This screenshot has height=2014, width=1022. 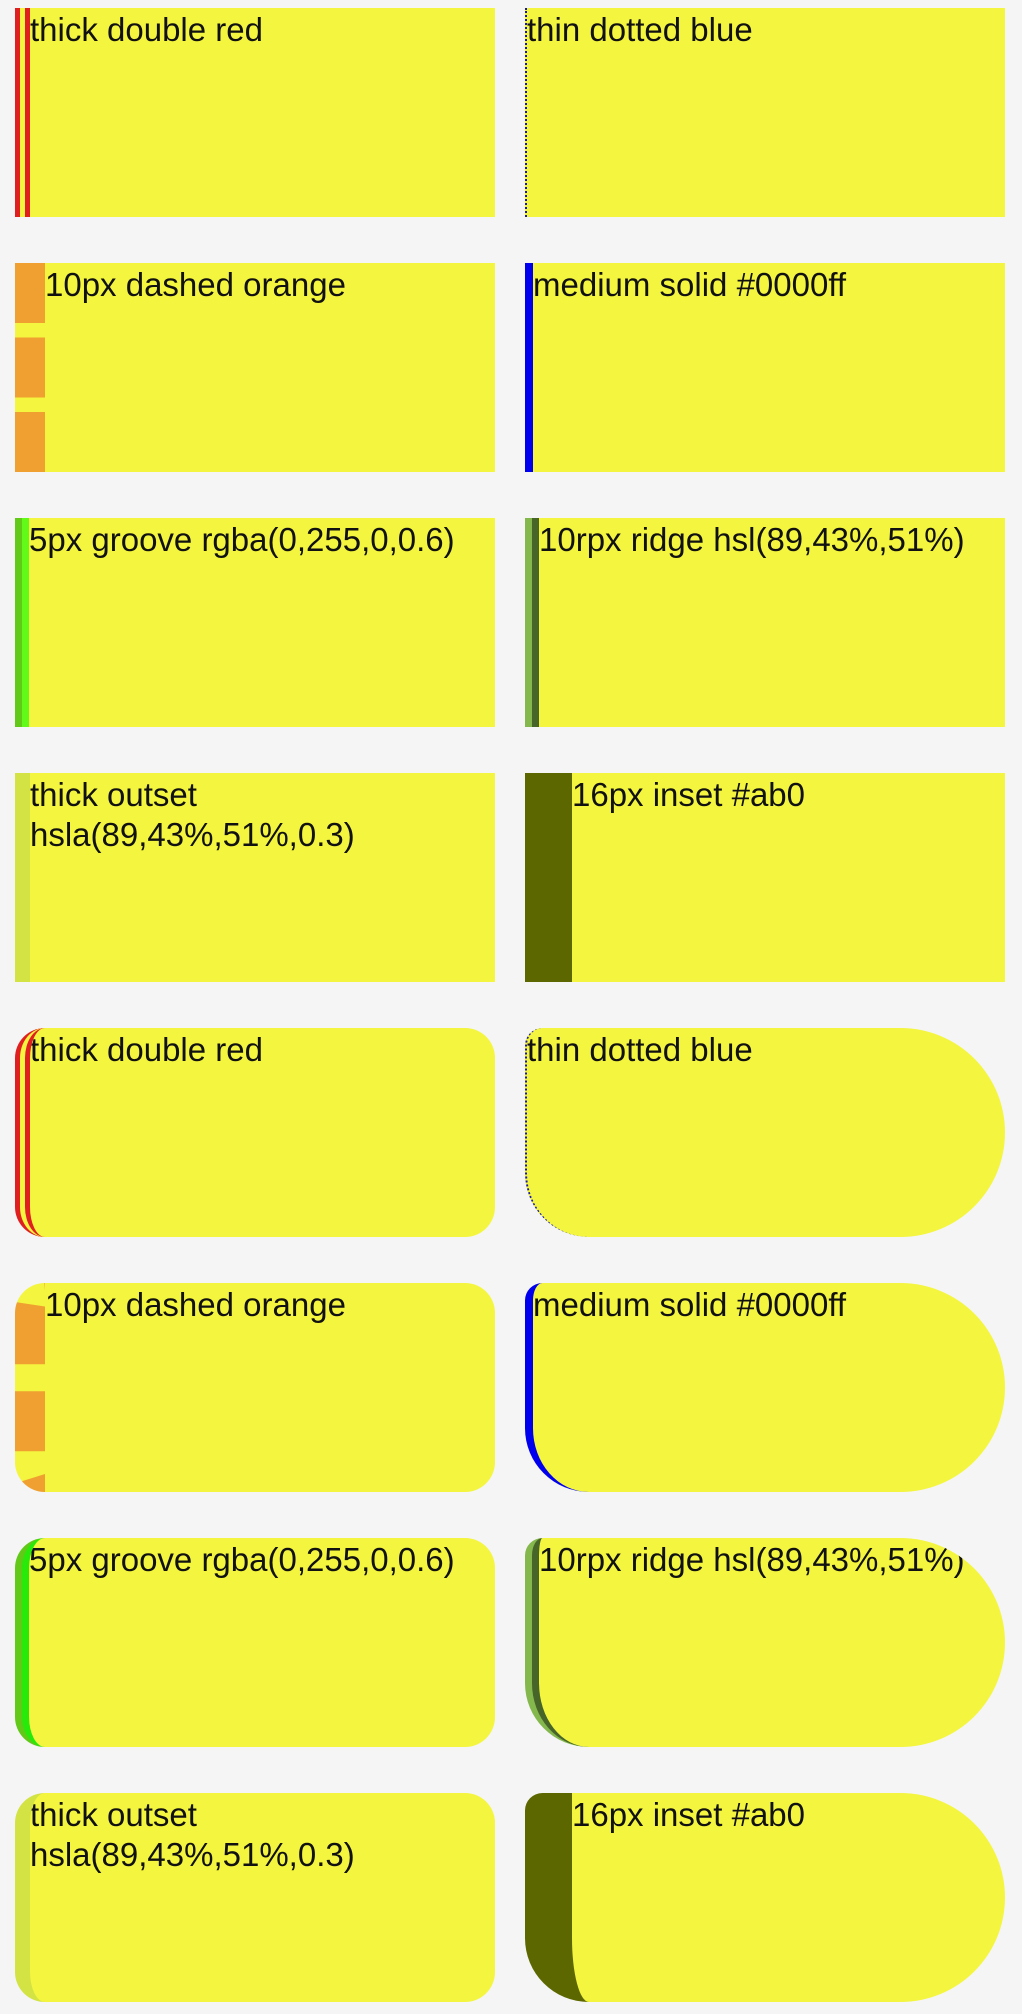 I want to click on border-box-thick-double-red: thick double red, so click(x=255, y=112).